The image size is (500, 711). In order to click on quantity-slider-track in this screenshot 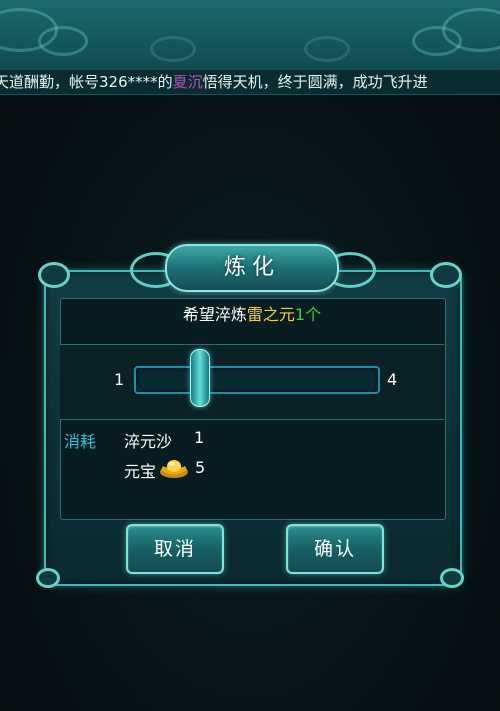, I will do `click(257, 380)`.